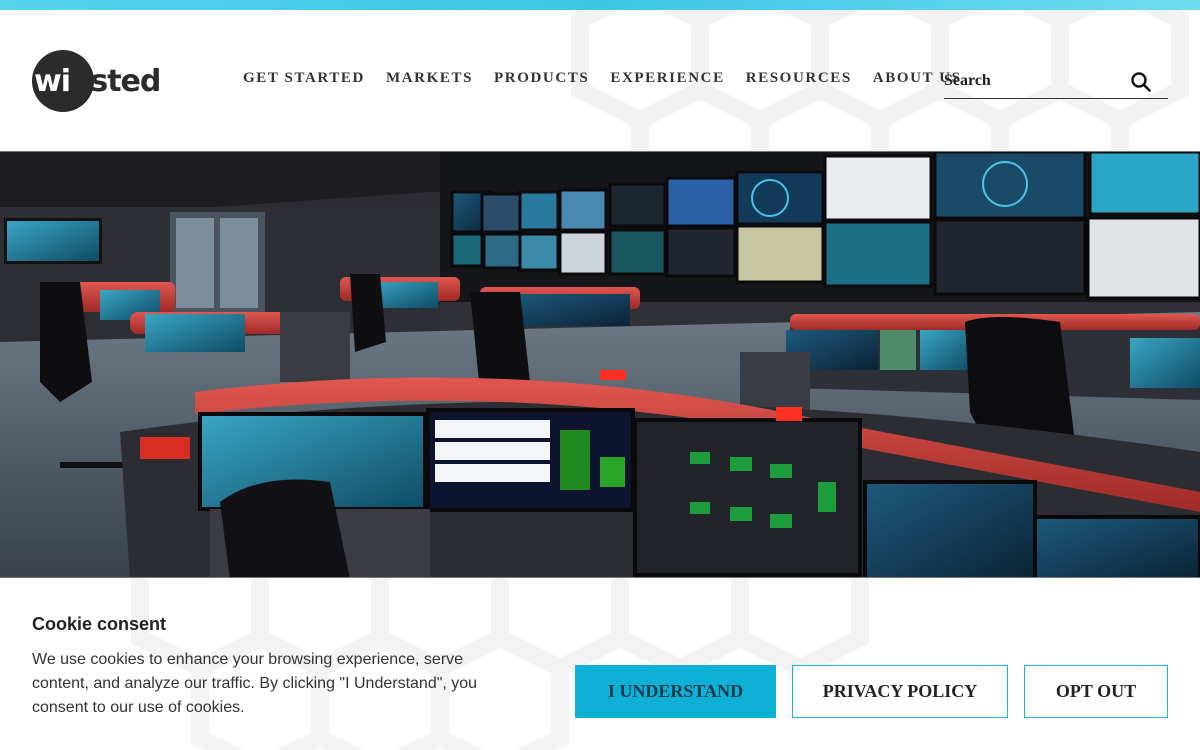  What do you see at coordinates (429, 78) in the screenshot?
I see `nav-markets: MARKETS` at bounding box center [429, 78].